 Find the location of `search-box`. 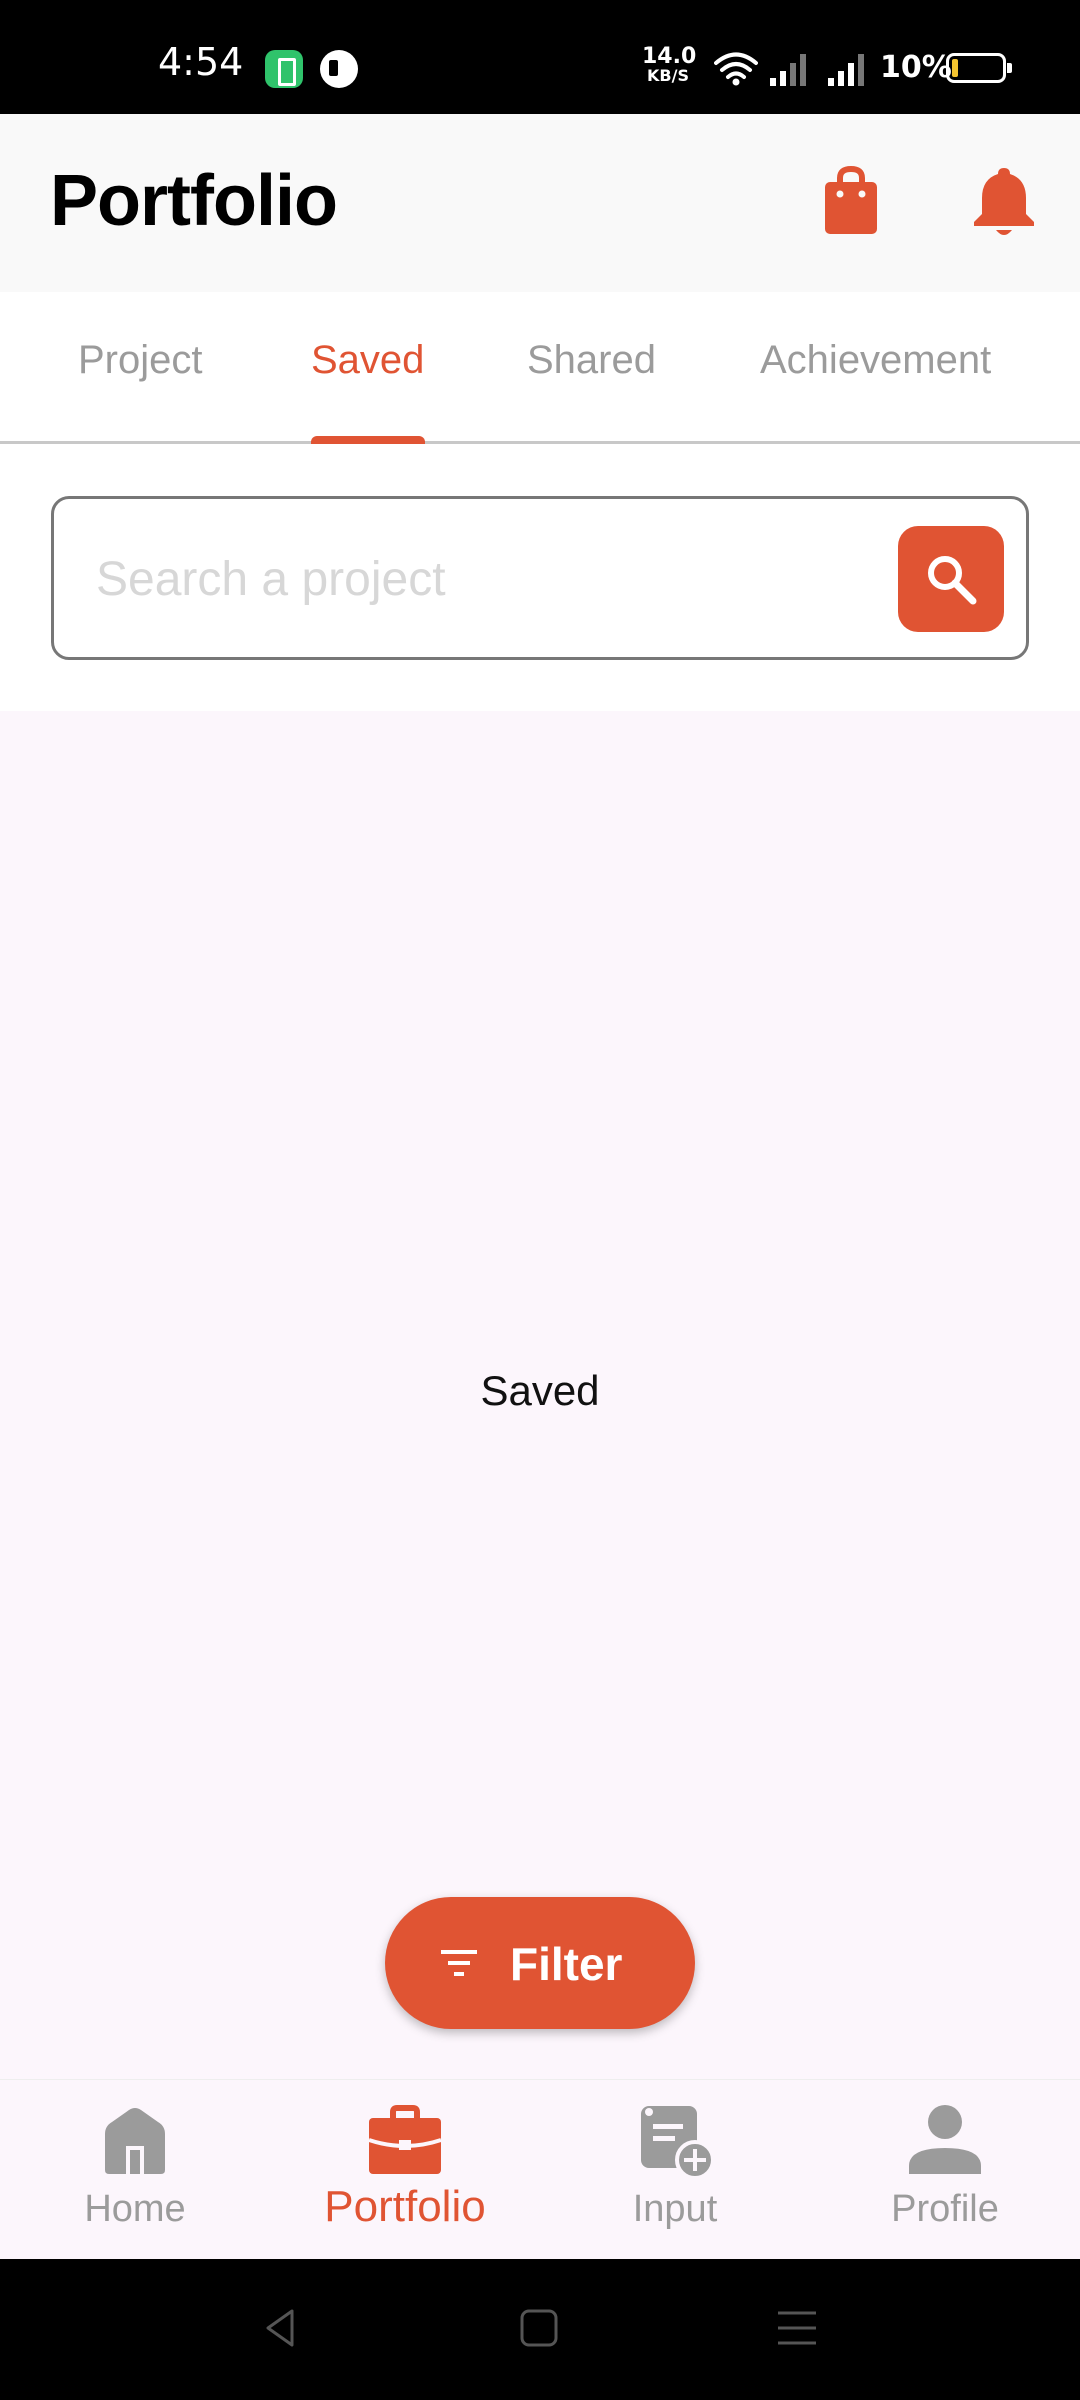

search-box is located at coordinates (540, 578).